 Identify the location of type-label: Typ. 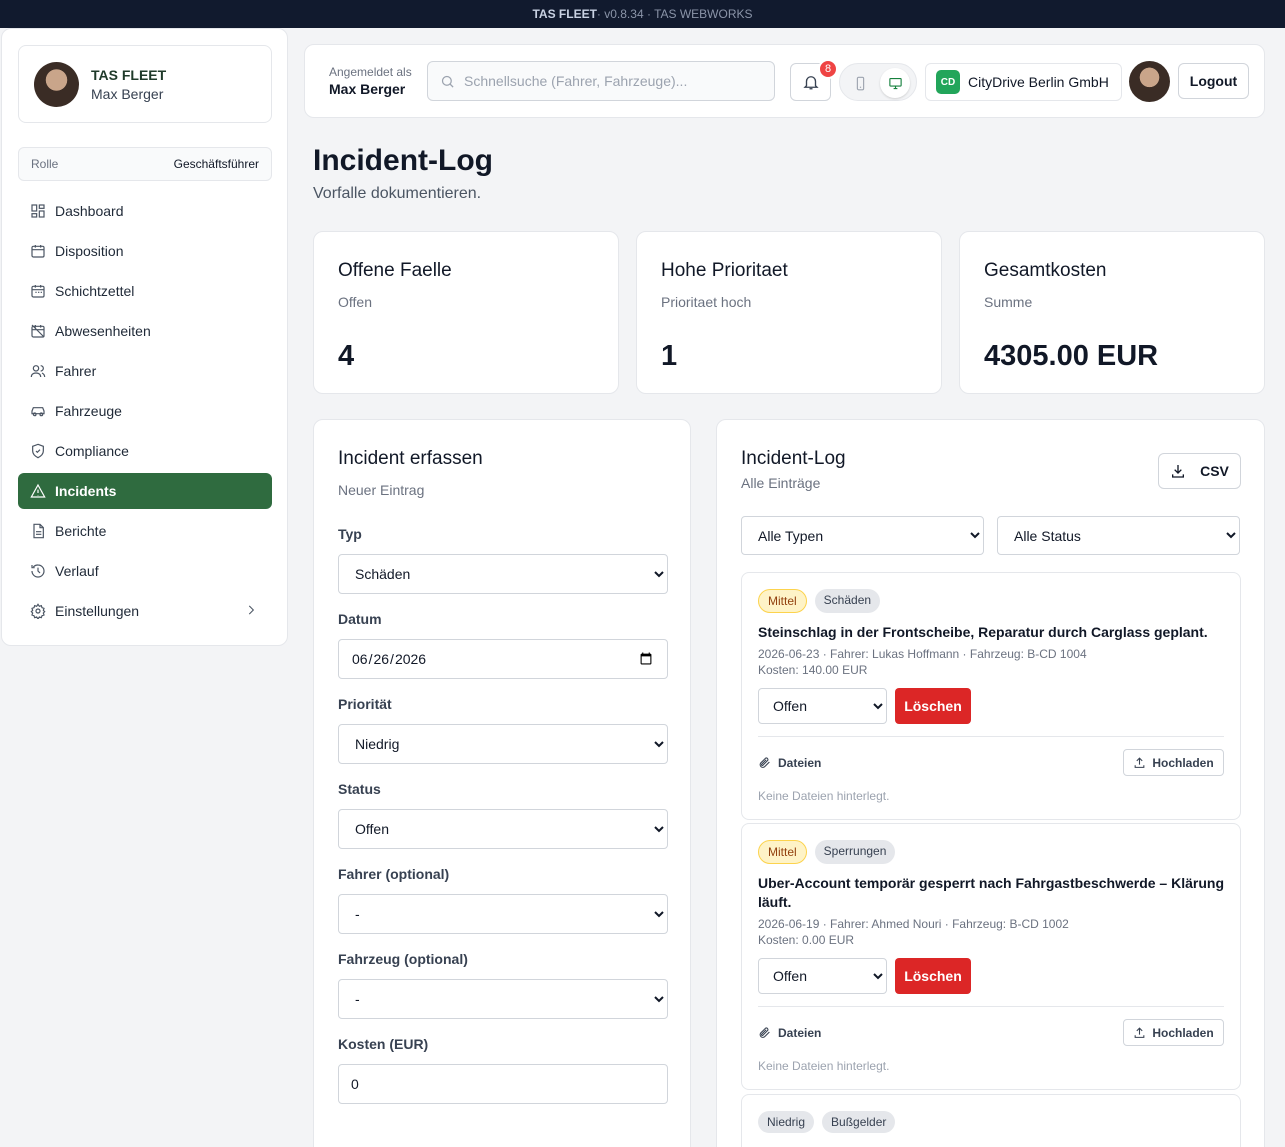
(350, 534).